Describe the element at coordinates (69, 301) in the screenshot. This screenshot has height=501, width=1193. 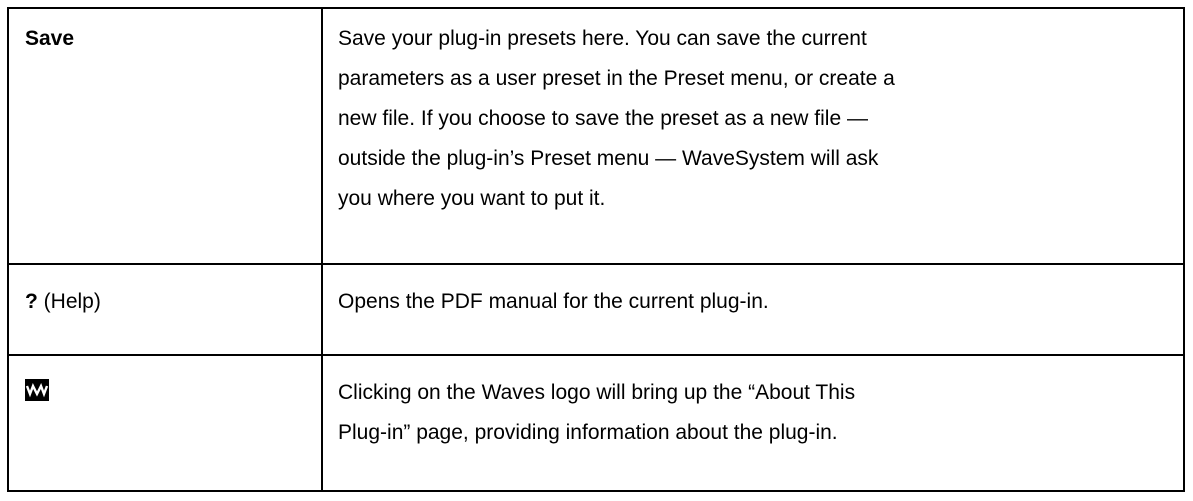
I see `term-help-label: (Help)` at that location.